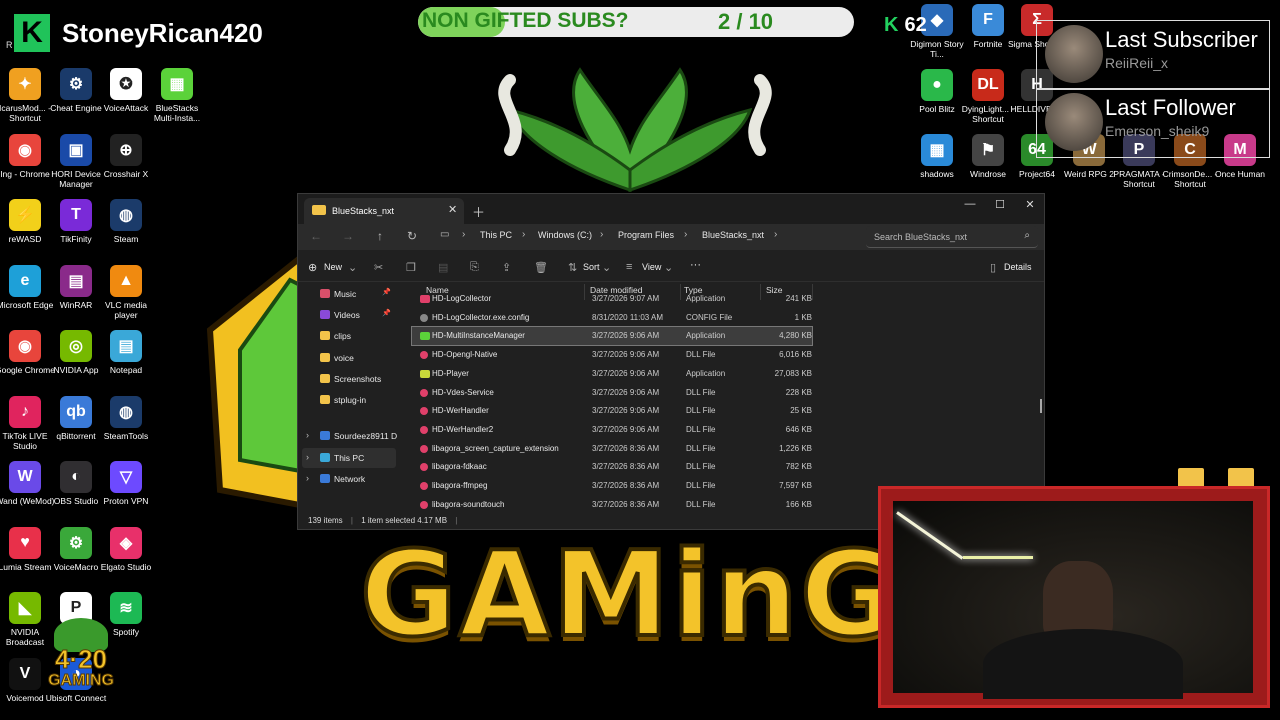 The width and height of the screenshot is (1280, 720). I want to click on nav-item-sourdeez8911-d: › Sourdeez8911 D, so click(349, 436).